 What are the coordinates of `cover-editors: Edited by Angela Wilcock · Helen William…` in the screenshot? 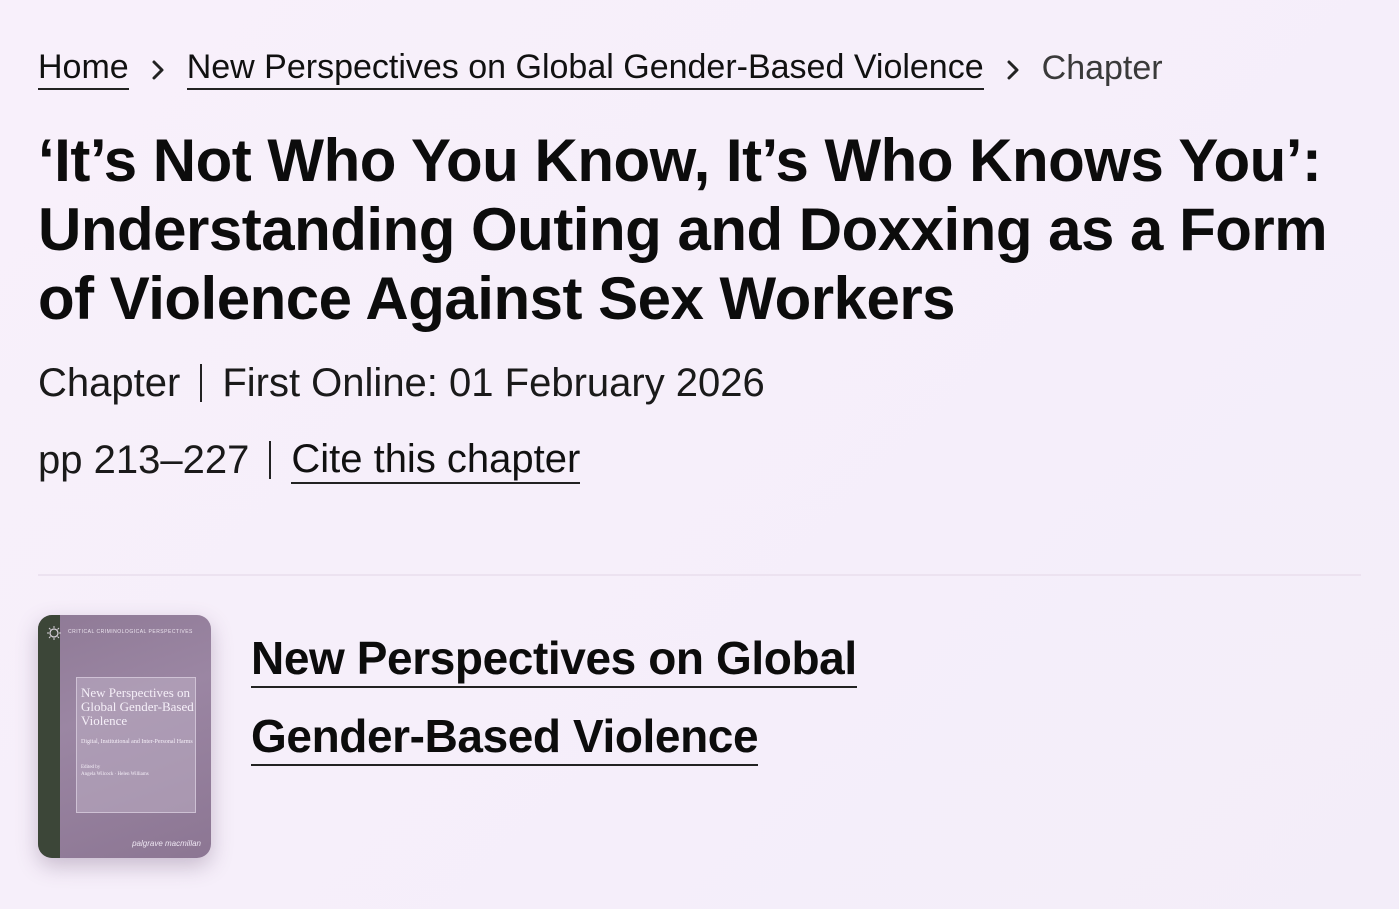 It's located at (115, 771).